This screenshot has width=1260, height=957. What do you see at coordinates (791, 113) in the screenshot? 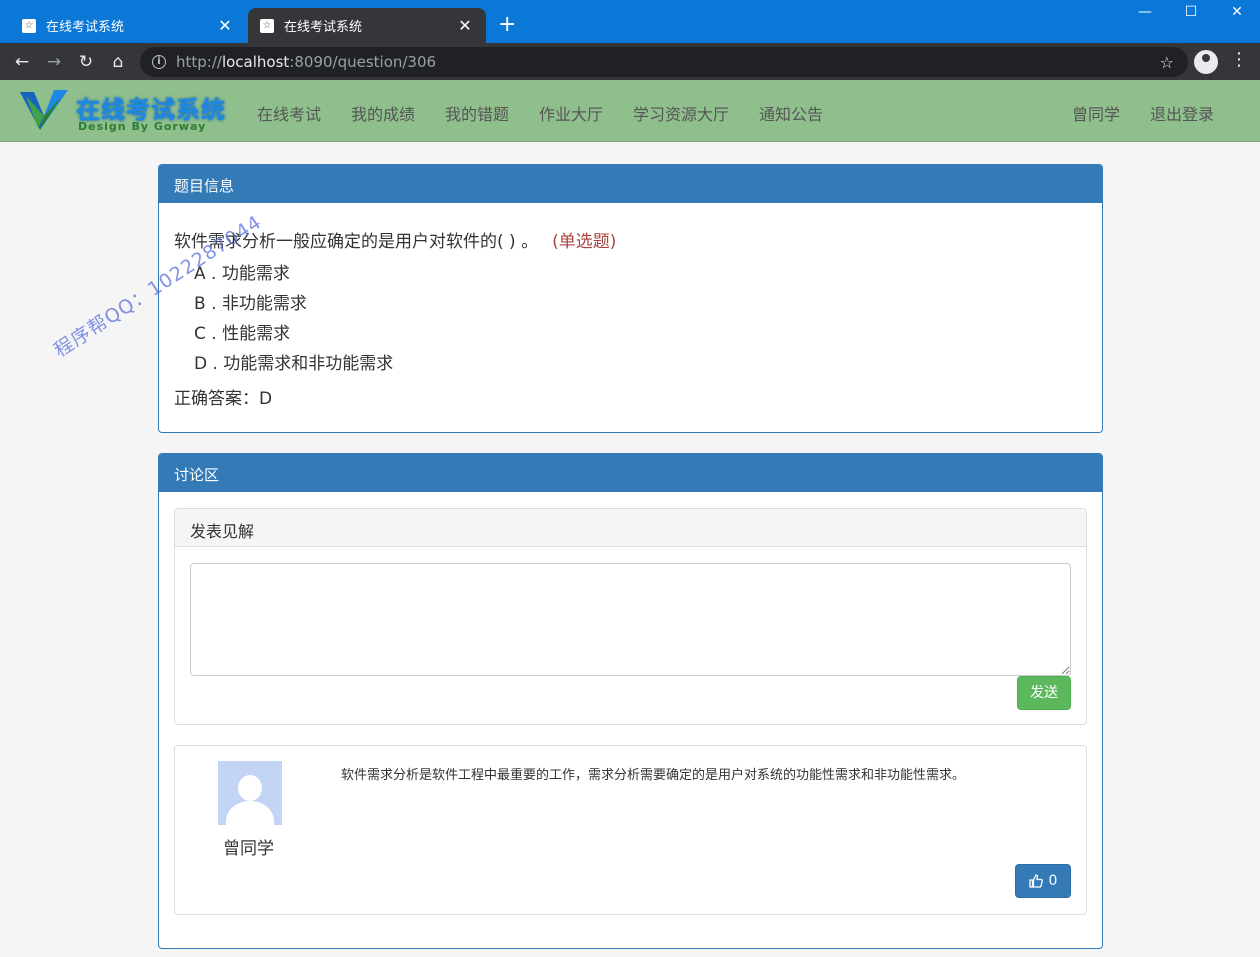
I see `nav-item-notices: 通知公告` at bounding box center [791, 113].